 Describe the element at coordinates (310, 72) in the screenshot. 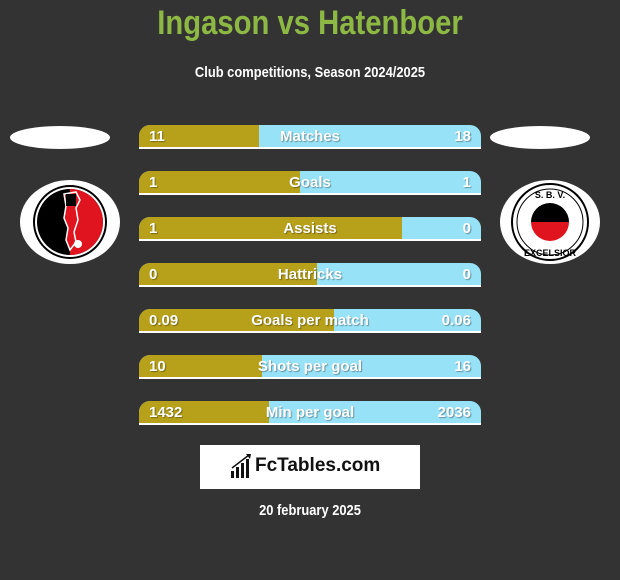

I see `season-subtitle: Club competitions, Season 2024/2025` at that location.